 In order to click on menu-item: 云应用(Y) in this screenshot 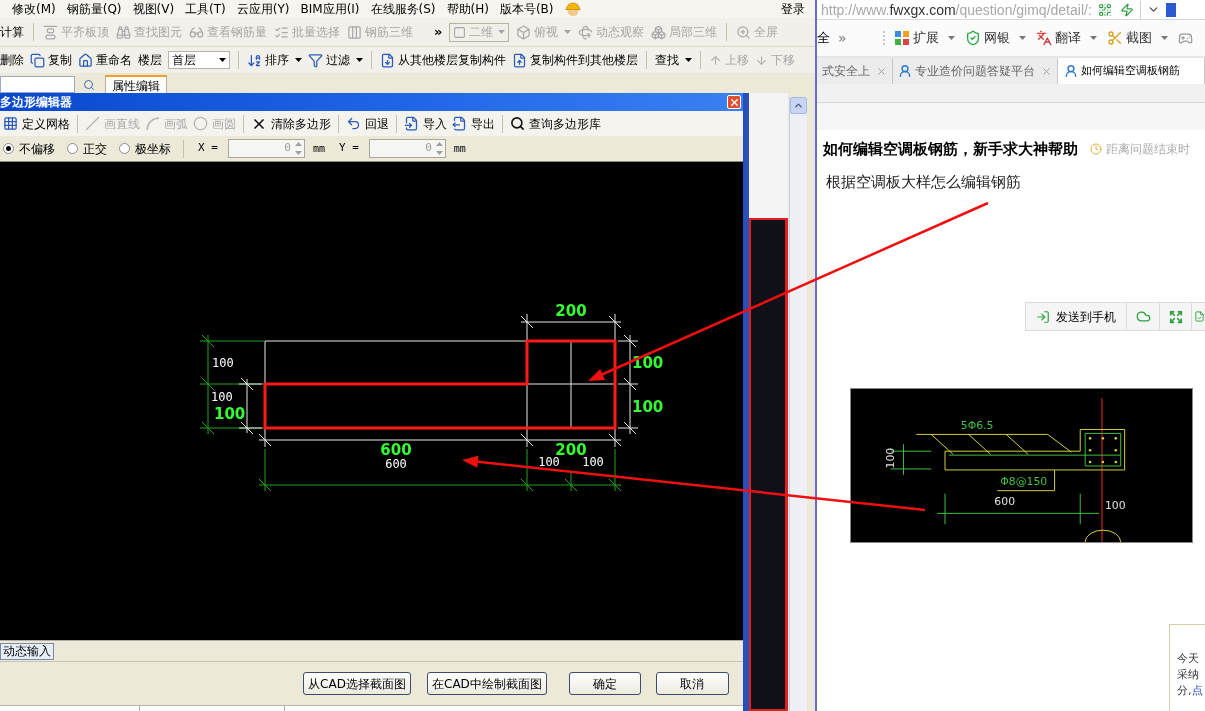, I will do `click(263, 9)`.